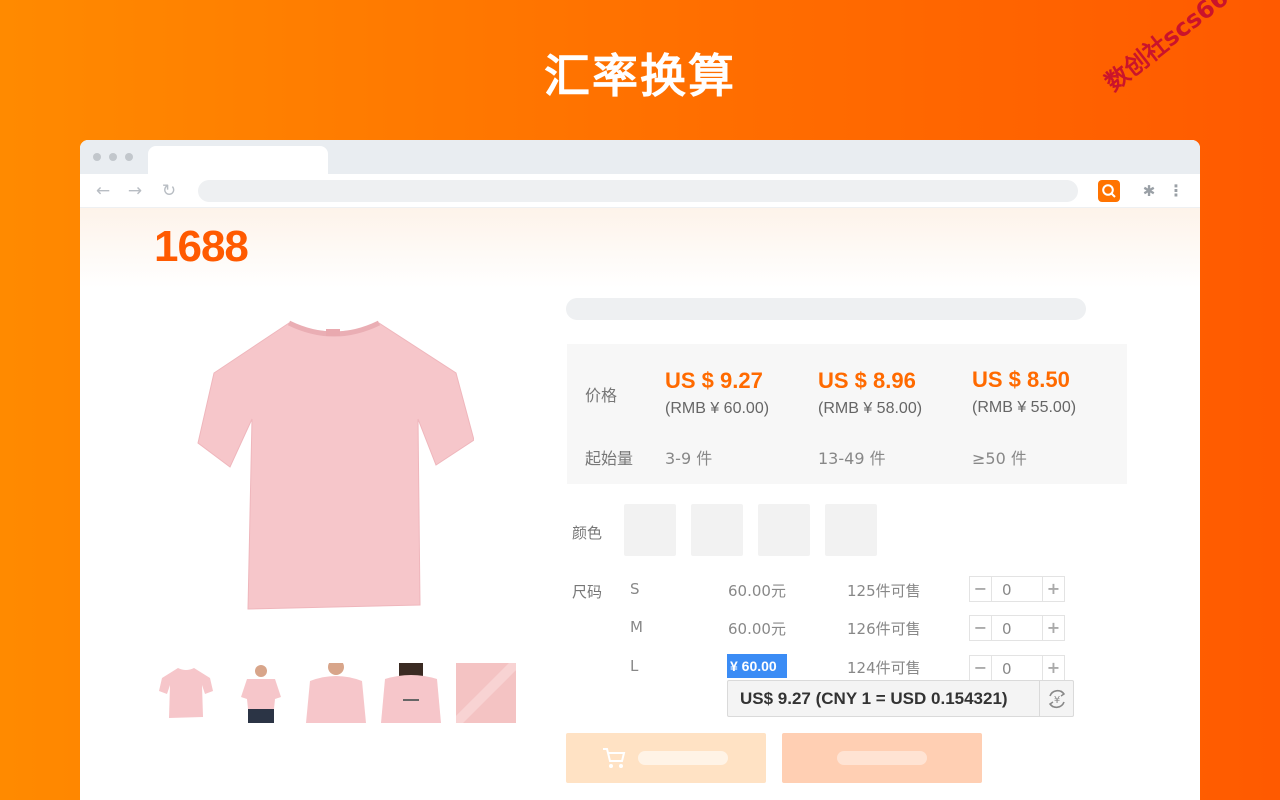 The image size is (1280, 800). What do you see at coordinates (1024, 408) in the screenshot?
I see `tier-rmb-price: (RMB ¥ 55.00)` at bounding box center [1024, 408].